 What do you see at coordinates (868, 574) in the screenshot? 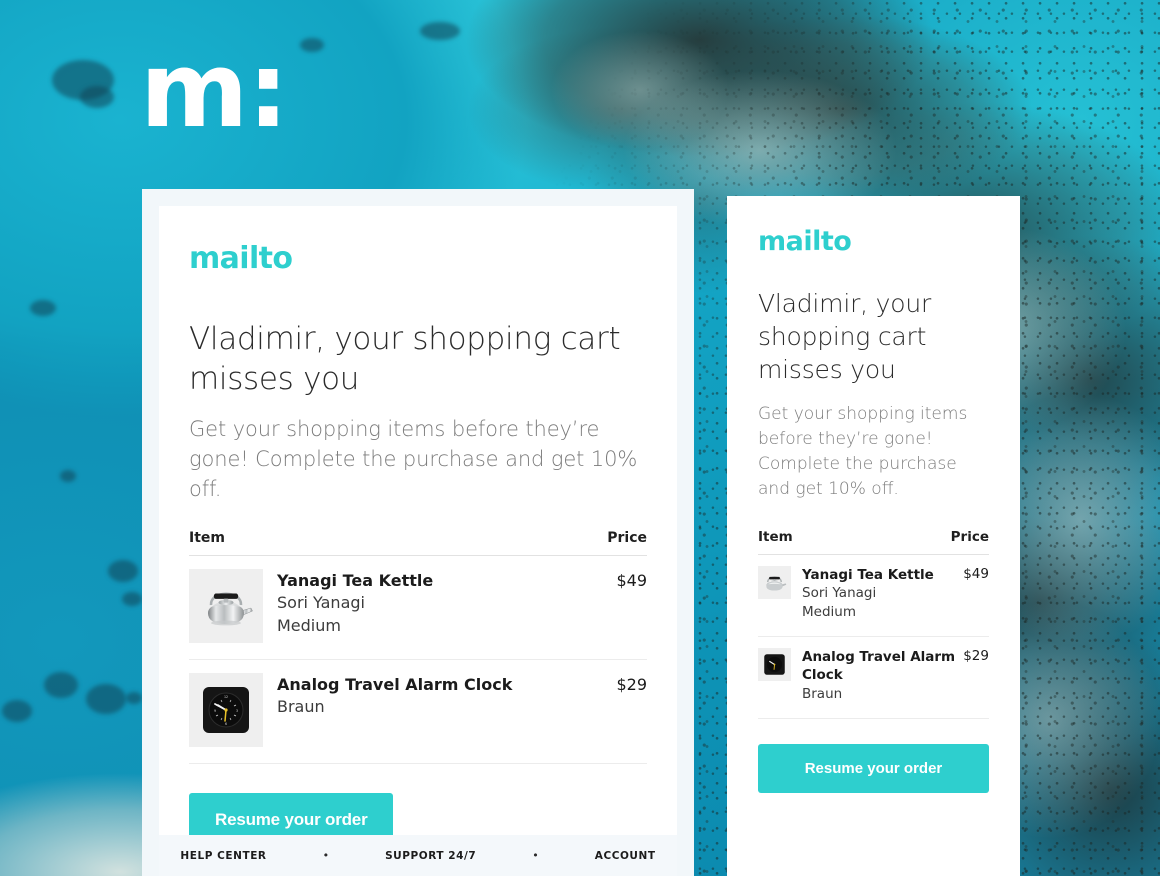
I see `mobile-product-name: Yanagi Tea Kettle` at bounding box center [868, 574].